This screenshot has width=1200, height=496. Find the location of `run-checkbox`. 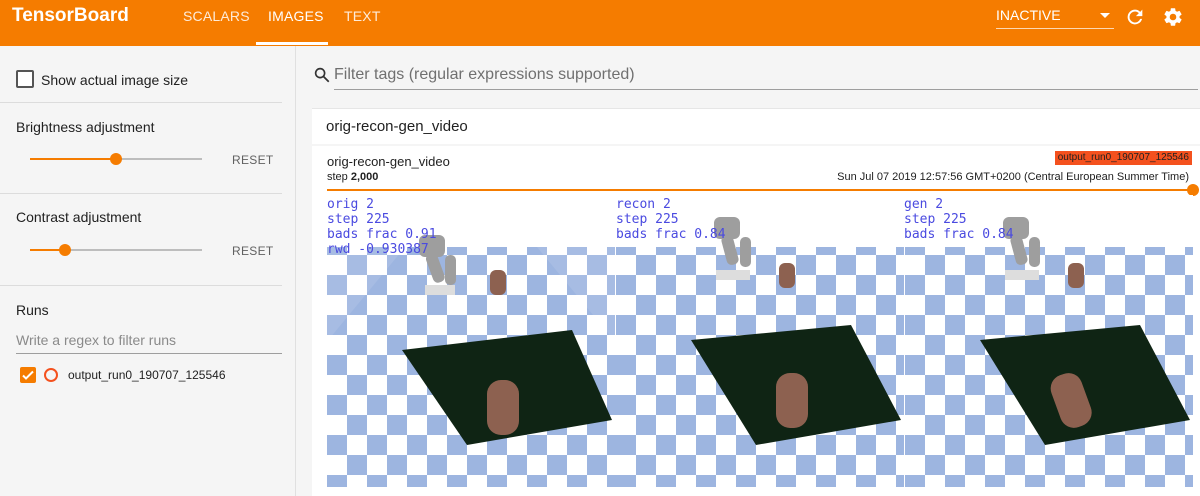

run-checkbox is located at coordinates (28, 375).